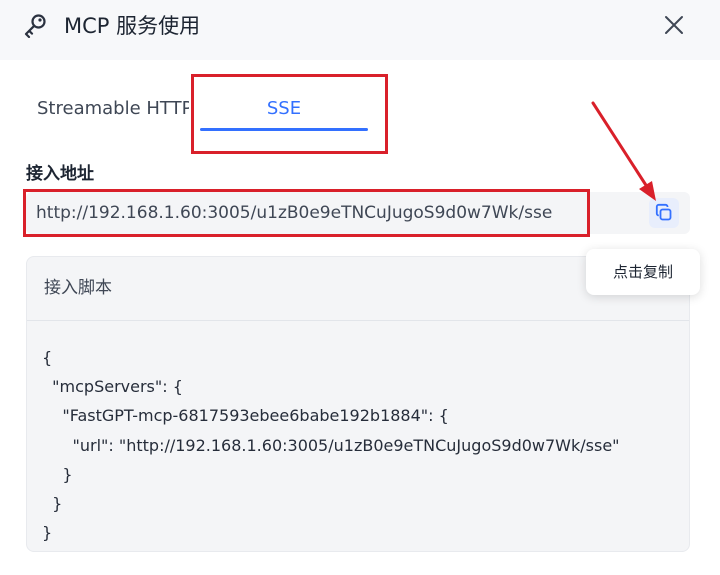  What do you see at coordinates (78, 288) in the screenshot?
I see `script-title: 接入脚本` at bounding box center [78, 288].